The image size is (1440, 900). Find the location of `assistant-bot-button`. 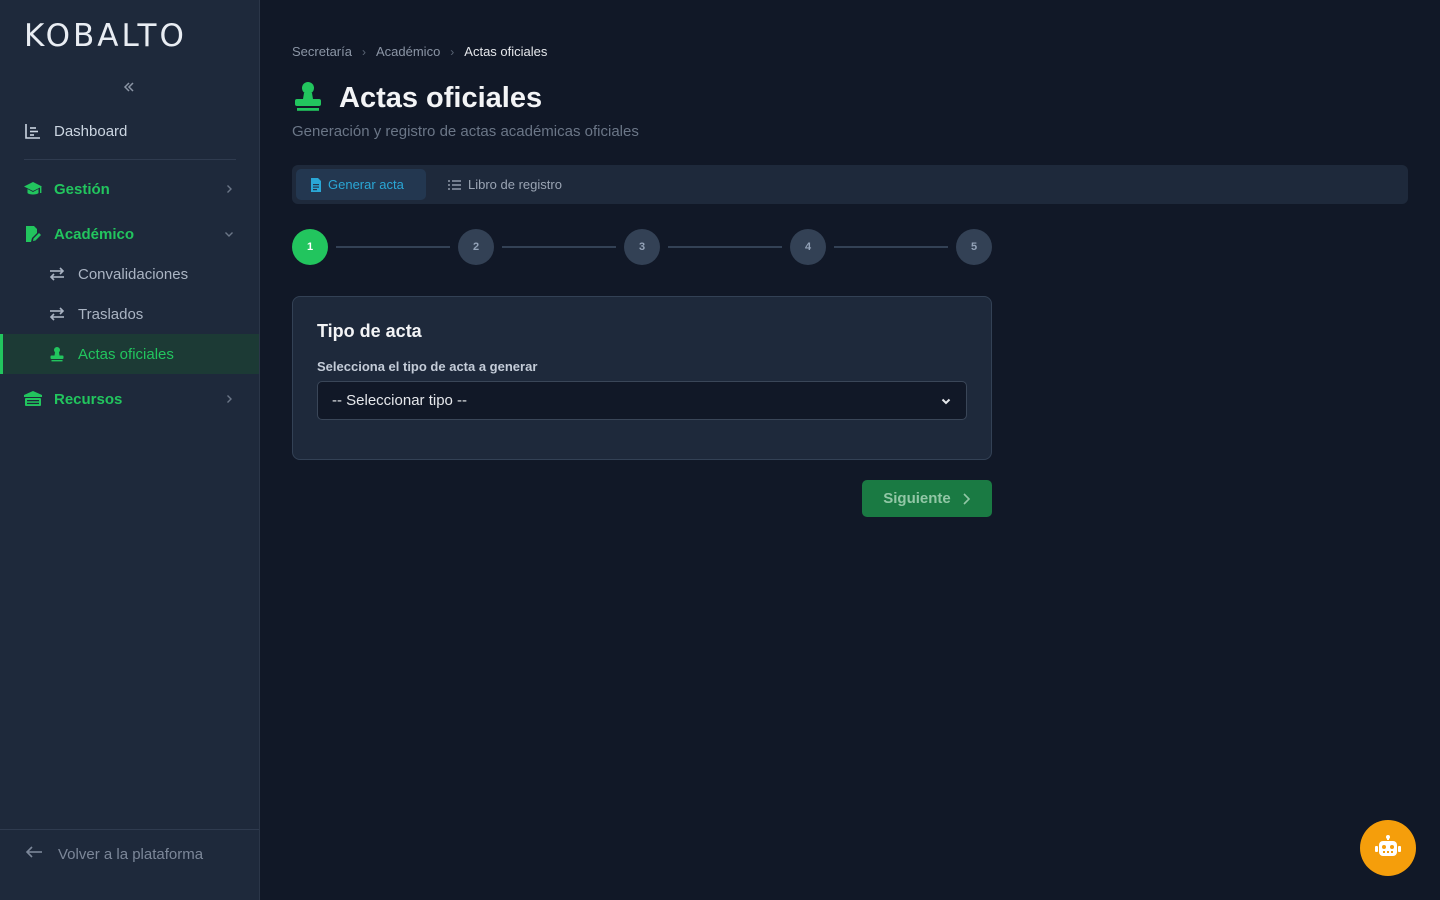

assistant-bot-button is located at coordinates (1388, 848).